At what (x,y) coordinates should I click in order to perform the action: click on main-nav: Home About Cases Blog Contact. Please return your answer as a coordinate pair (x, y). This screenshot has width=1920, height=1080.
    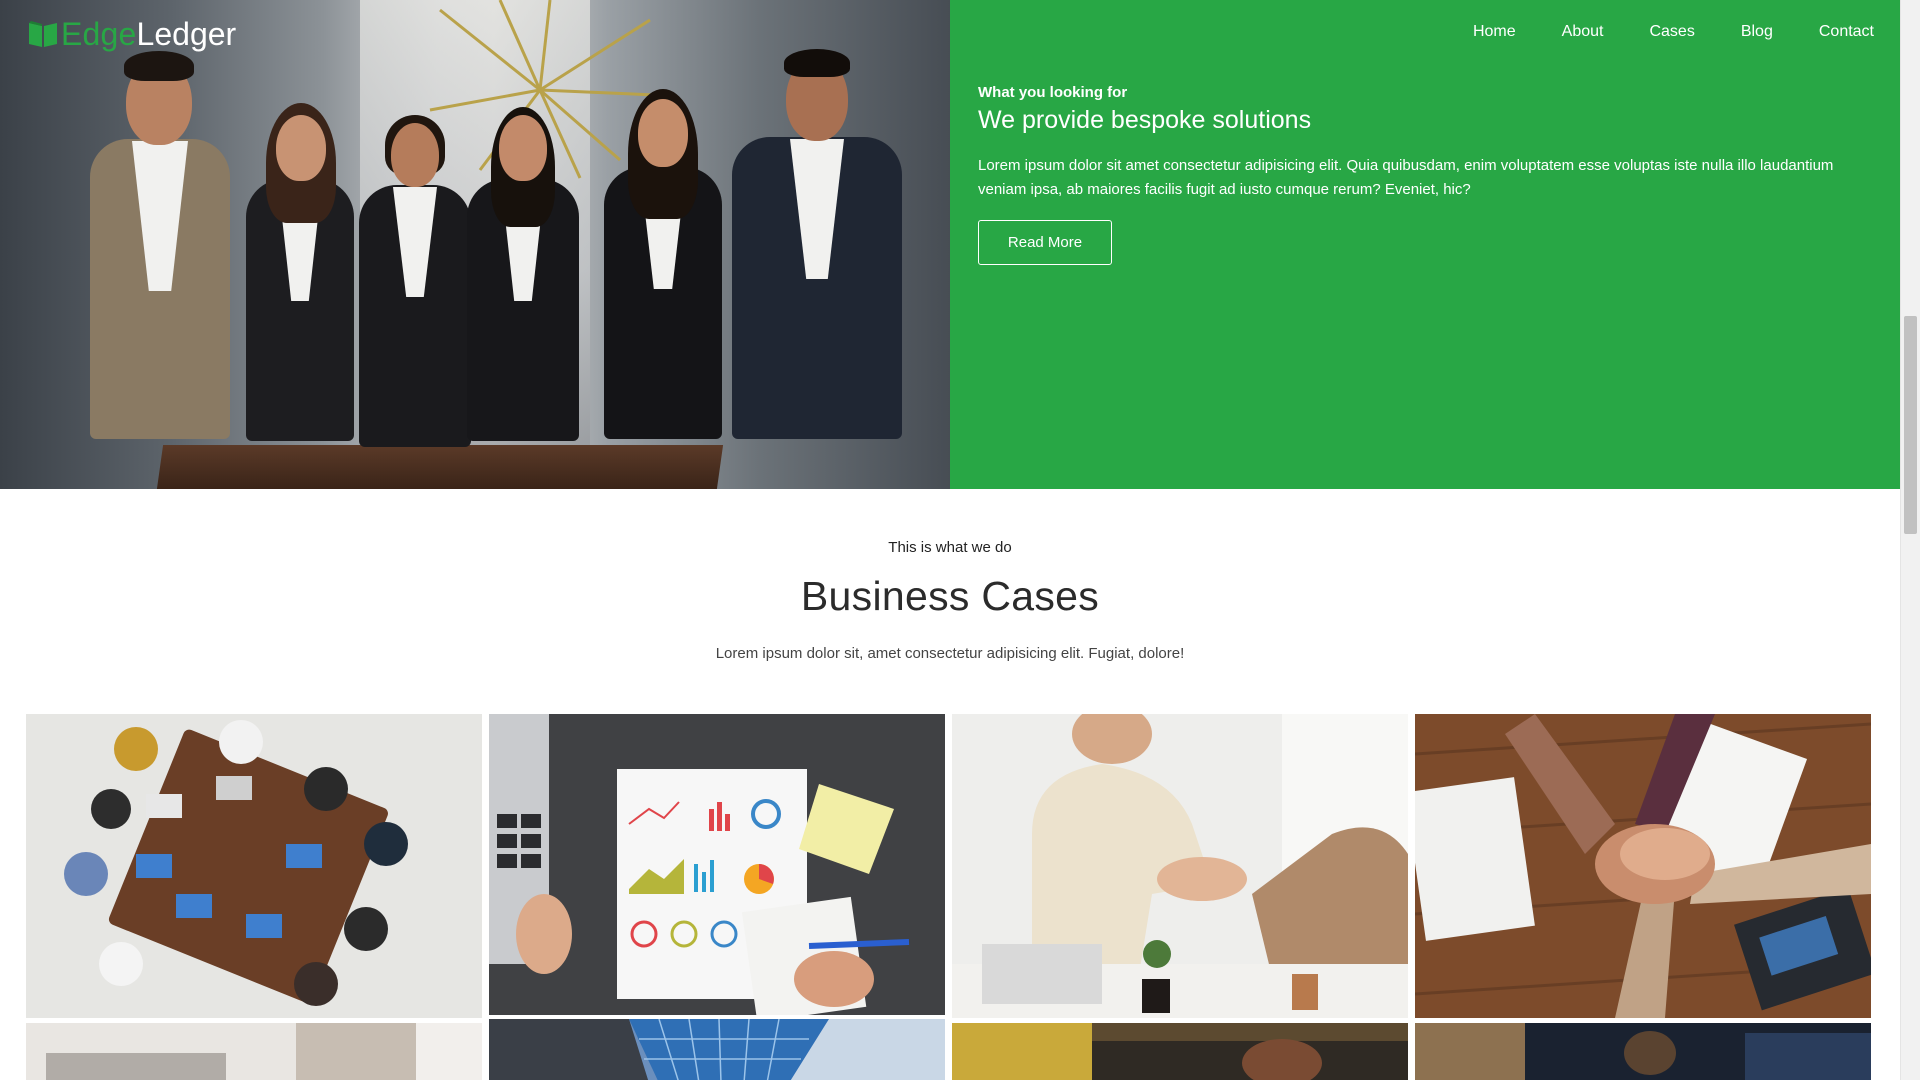
    Looking at the image, I should click on (1675, 32).